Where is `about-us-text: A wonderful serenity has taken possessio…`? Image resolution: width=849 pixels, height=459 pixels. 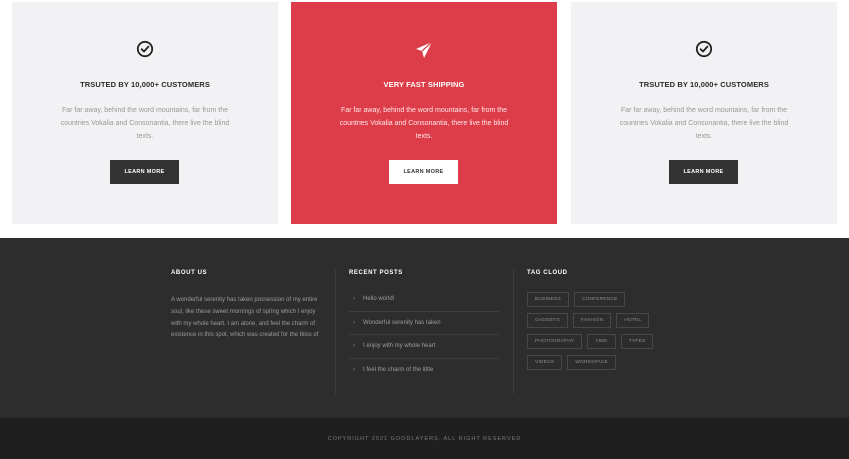
about-us-text: A wonderful serenity has taken possessio… is located at coordinates (245, 318).